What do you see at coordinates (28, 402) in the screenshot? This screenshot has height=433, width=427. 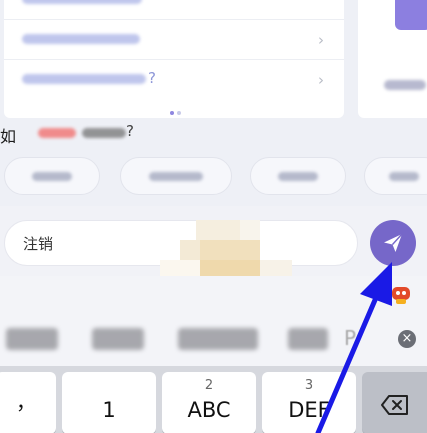 I see `key-punctuation: ，` at bounding box center [28, 402].